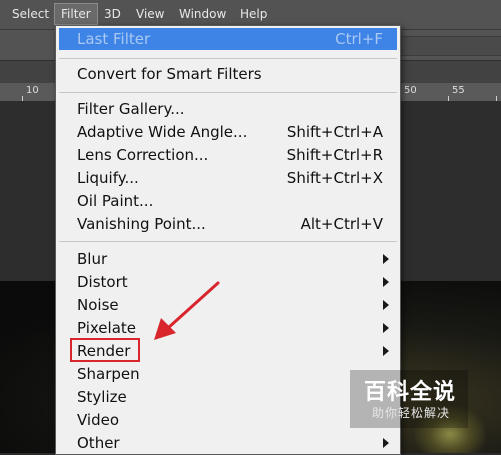 The width and height of the screenshot is (501, 455). Describe the element at coordinates (253, 14) in the screenshot. I see `menu-help: Help` at that location.